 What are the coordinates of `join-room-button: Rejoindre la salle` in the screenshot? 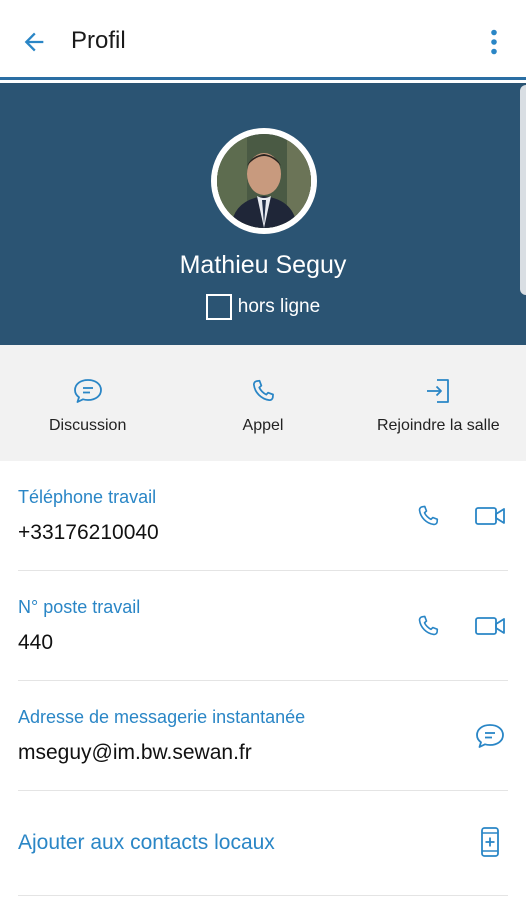 It's located at (438, 403).